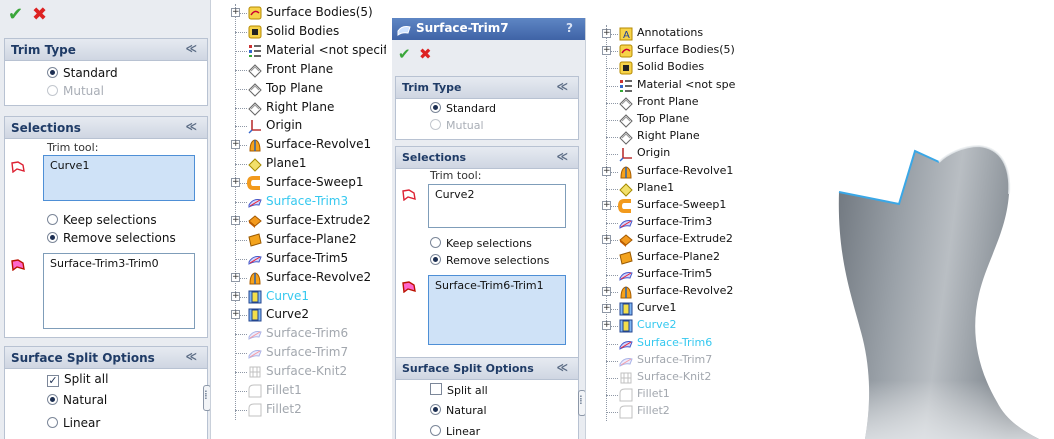  Describe the element at coordinates (660, 153) in the screenshot. I see `tree-node: Origin` at that location.